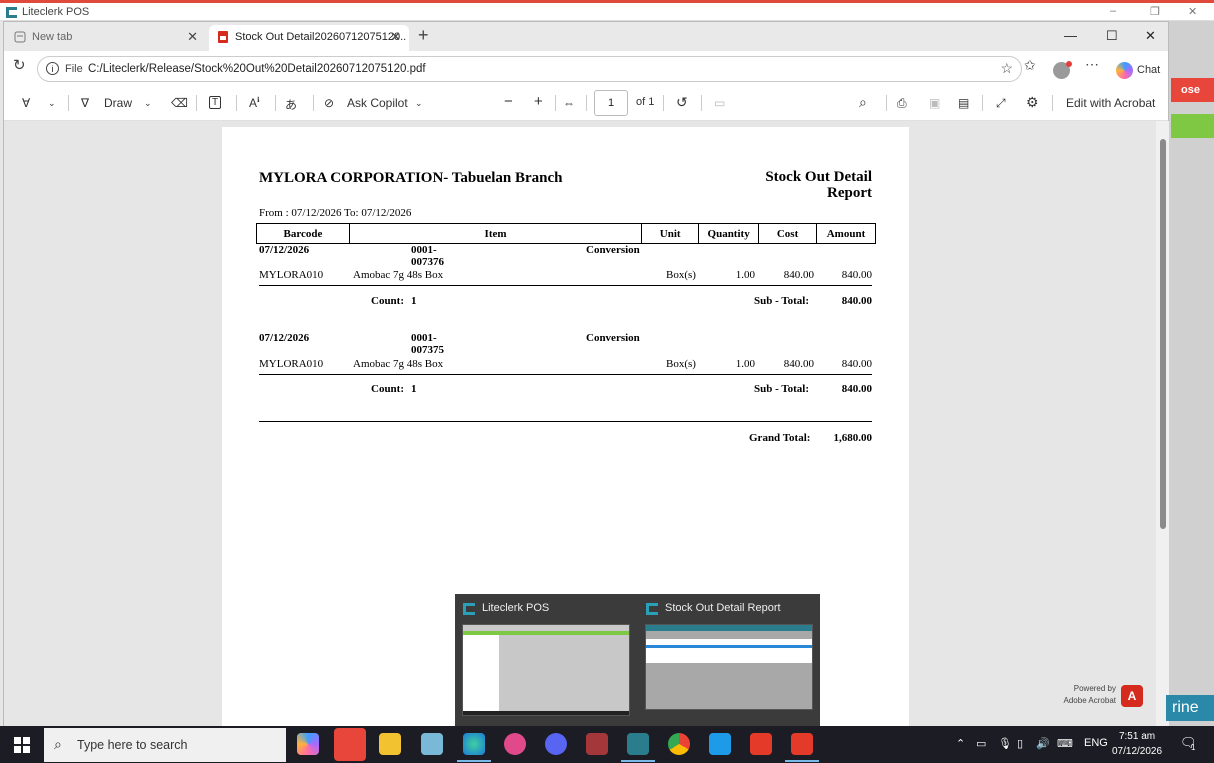 This screenshot has width=1214, height=763. What do you see at coordinates (118, 103) in the screenshot?
I see `draw-button: Draw` at bounding box center [118, 103].